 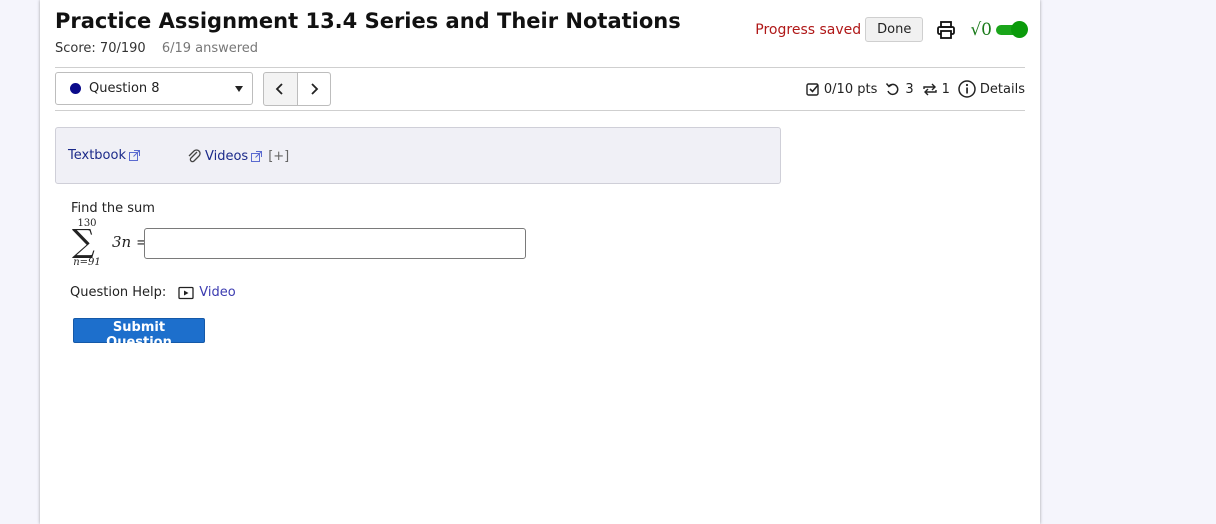 What do you see at coordinates (227, 156) in the screenshot?
I see `videos-label: Videos` at bounding box center [227, 156].